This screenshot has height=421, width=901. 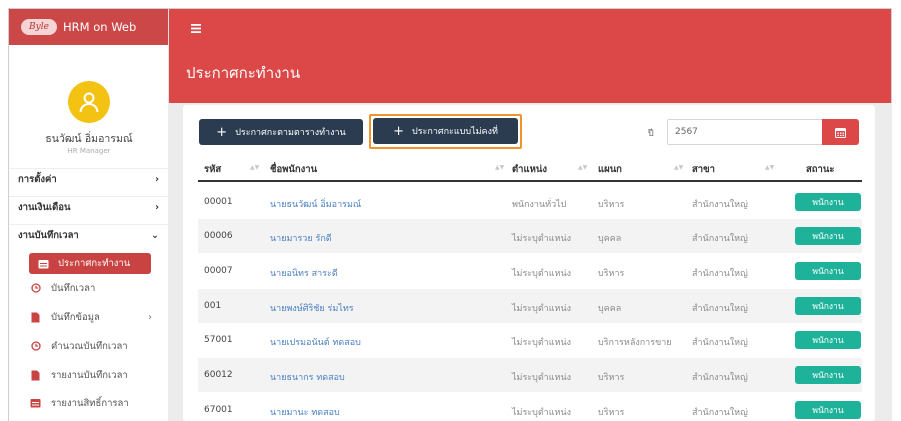 What do you see at coordinates (222, 132) in the screenshot?
I see `plus-icon: +` at bounding box center [222, 132].